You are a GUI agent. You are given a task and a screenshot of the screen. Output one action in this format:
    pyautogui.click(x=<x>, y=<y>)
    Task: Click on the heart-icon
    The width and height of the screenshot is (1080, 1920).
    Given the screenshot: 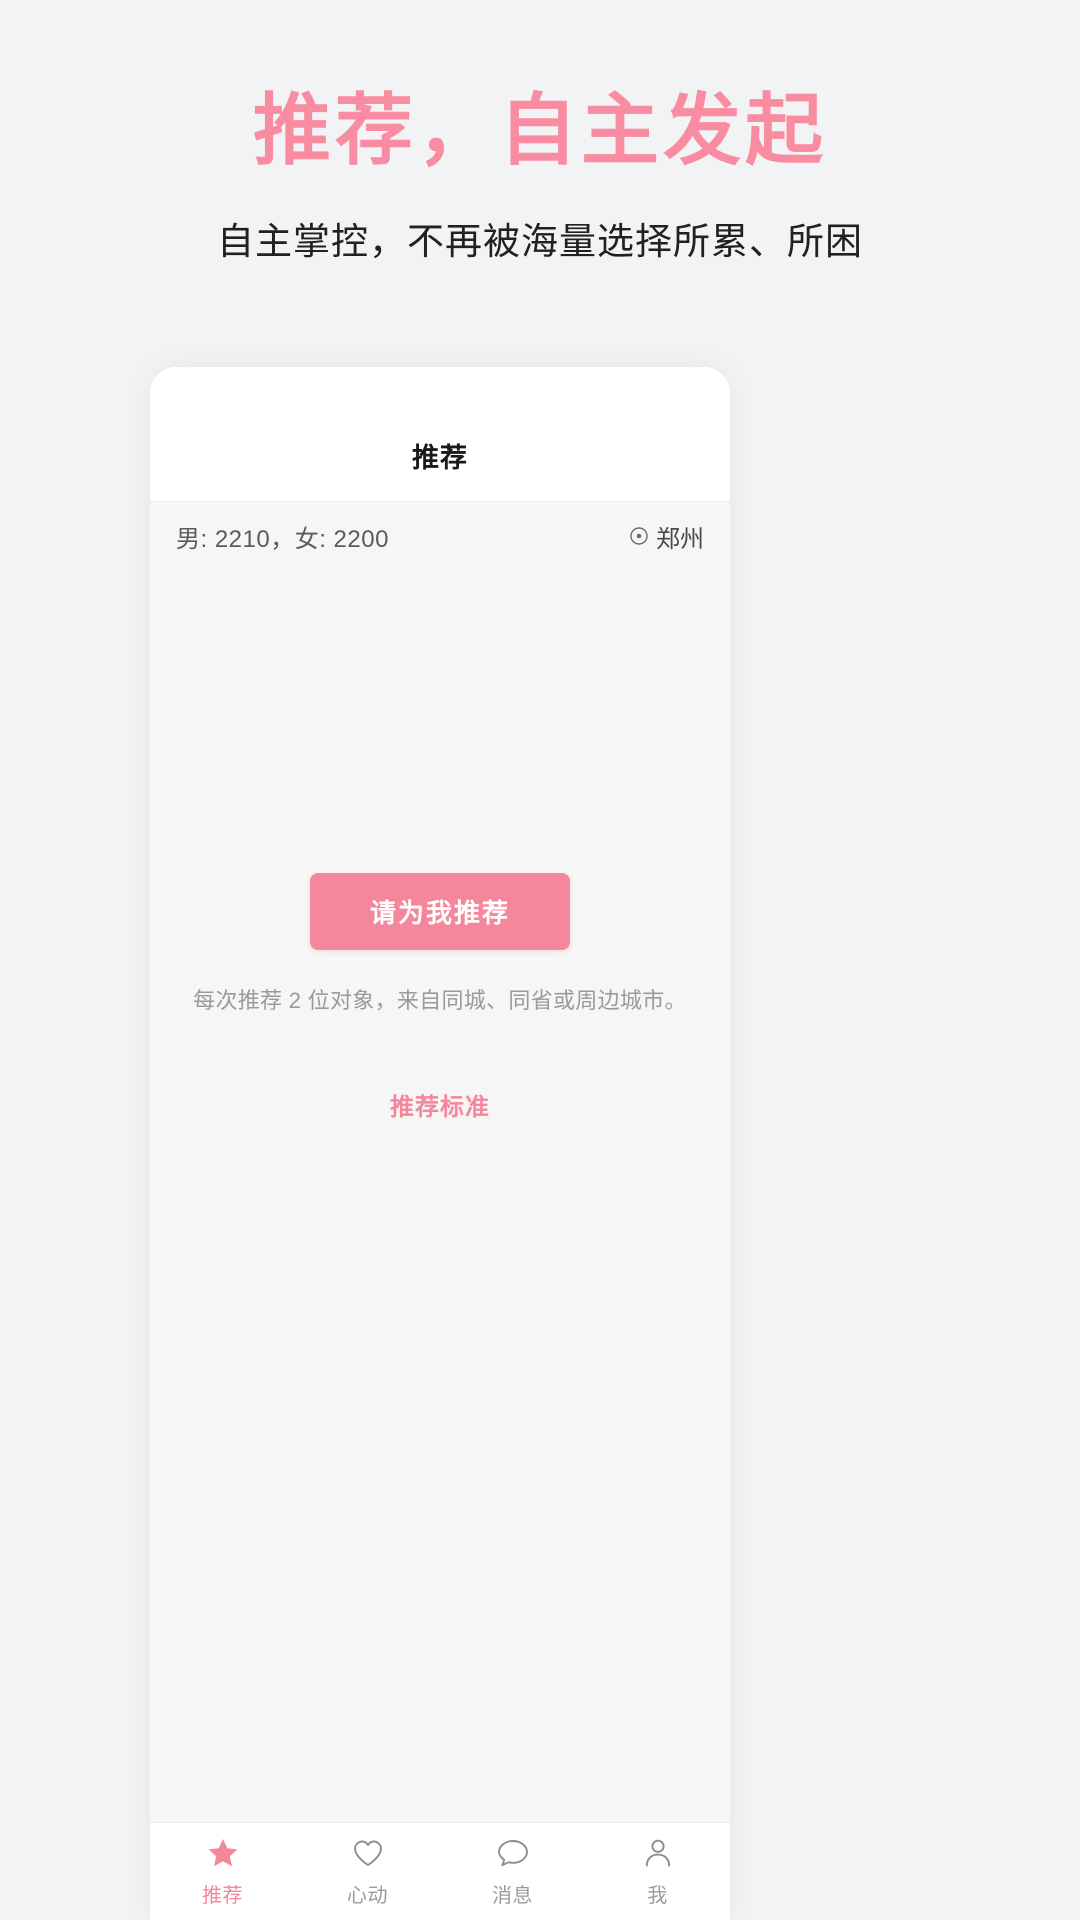 What is the action you would take?
    pyautogui.click(x=368, y=1853)
    